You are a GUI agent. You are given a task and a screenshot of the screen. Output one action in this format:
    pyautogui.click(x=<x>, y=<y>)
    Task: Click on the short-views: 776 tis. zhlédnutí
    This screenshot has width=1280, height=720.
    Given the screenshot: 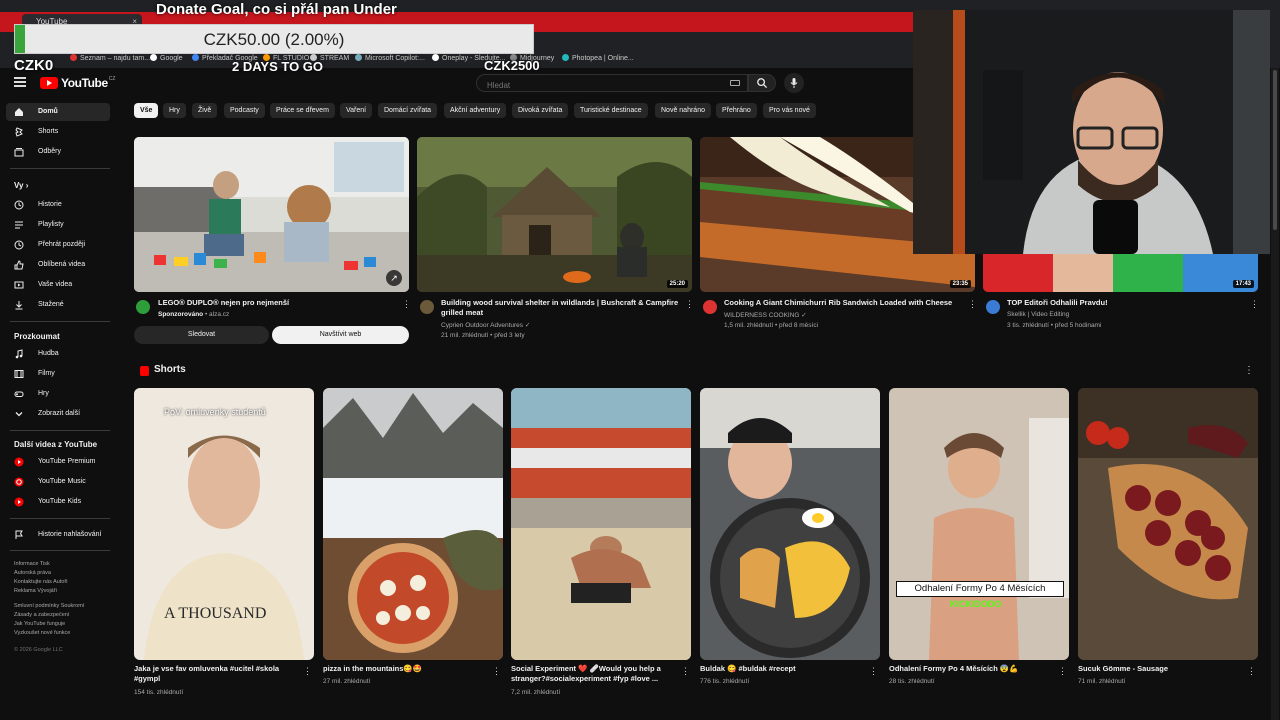 What is the action you would take?
    pyautogui.click(x=725, y=681)
    